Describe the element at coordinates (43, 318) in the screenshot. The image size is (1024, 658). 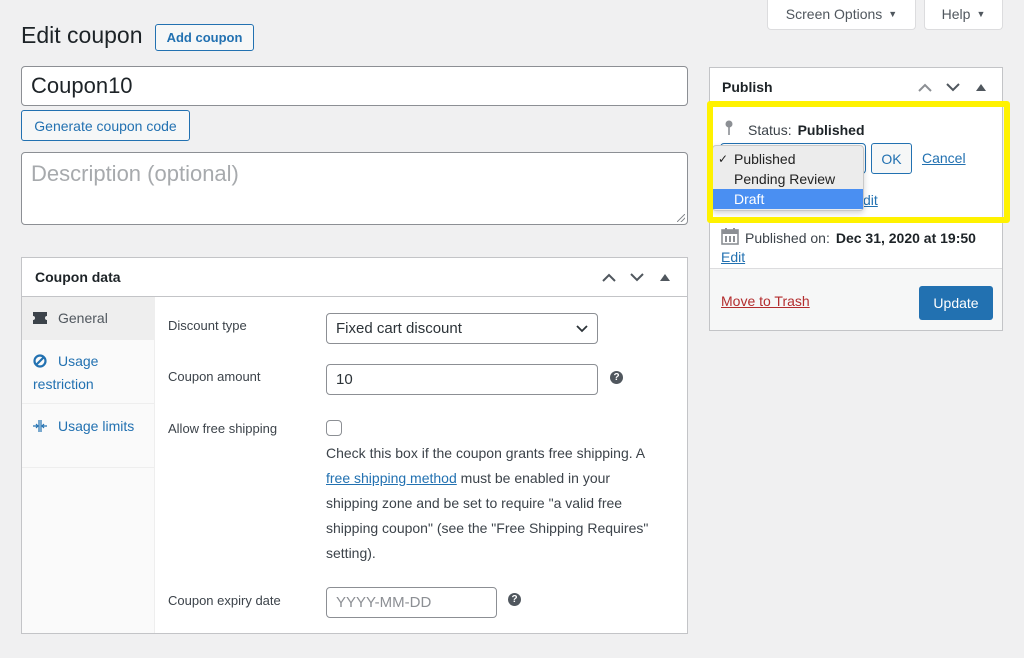
I see `ticket-icon` at that location.